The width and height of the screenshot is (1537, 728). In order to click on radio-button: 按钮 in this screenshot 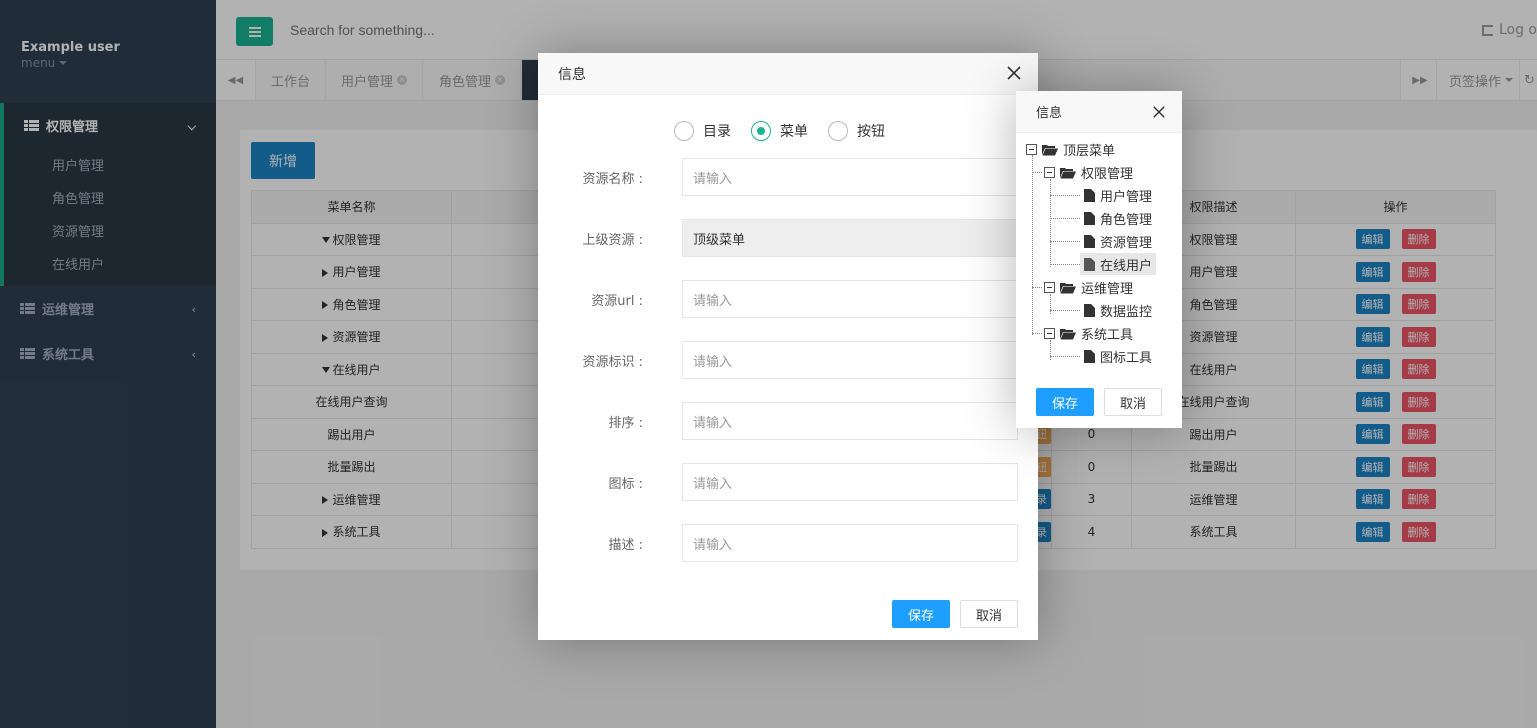, I will do `click(856, 131)`.